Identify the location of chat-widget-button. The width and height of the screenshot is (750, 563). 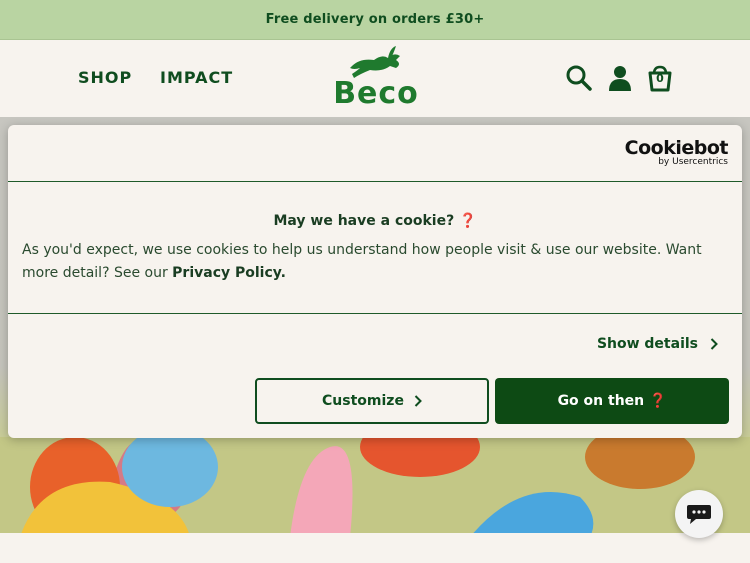
(699, 514).